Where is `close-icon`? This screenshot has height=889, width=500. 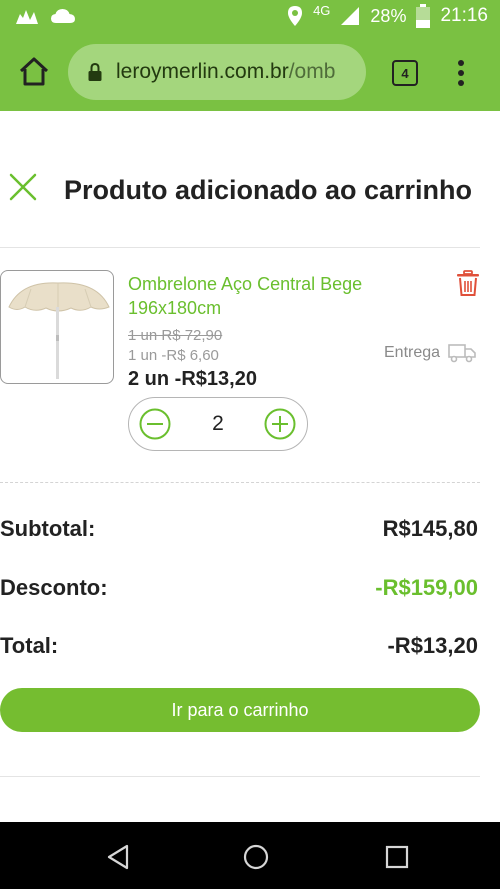
close-icon is located at coordinates (23, 187).